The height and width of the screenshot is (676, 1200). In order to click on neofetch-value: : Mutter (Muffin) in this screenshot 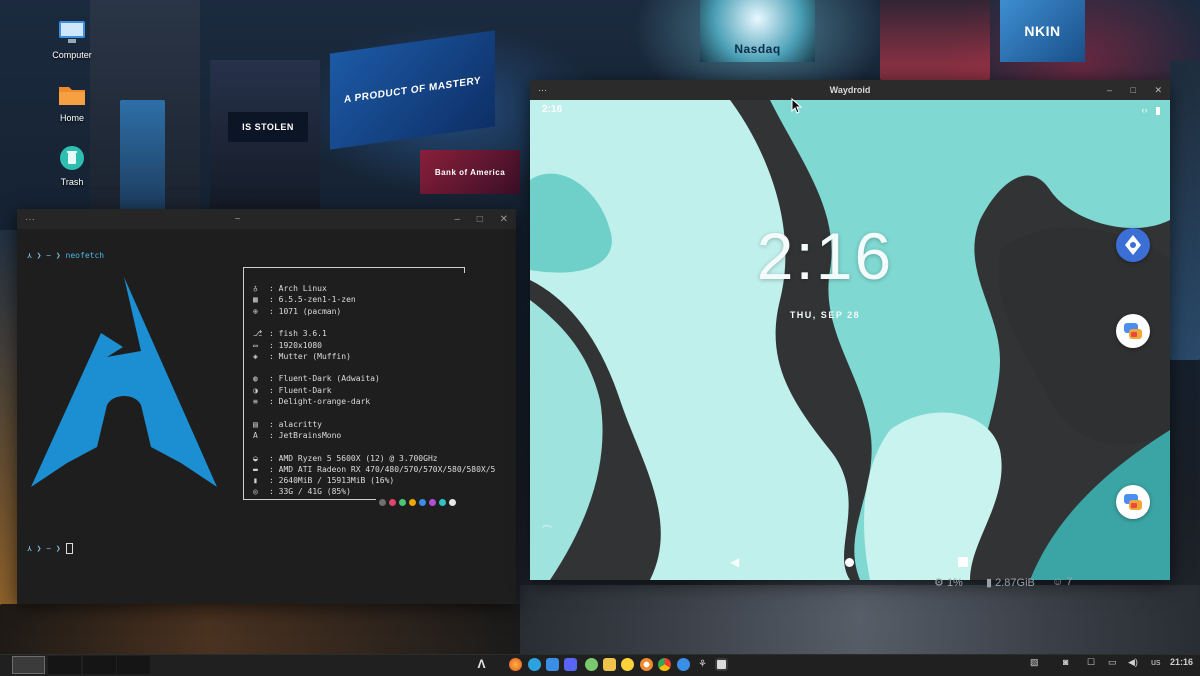, I will do `click(310, 356)`.